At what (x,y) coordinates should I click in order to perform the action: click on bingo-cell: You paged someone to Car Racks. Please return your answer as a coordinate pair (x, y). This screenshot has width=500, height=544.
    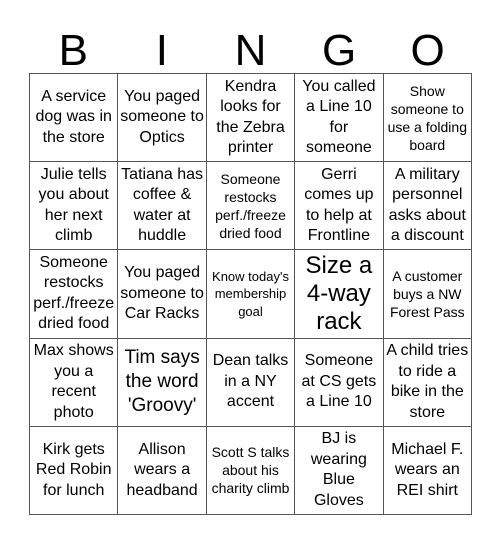
    Looking at the image, I should click on (162, 294).